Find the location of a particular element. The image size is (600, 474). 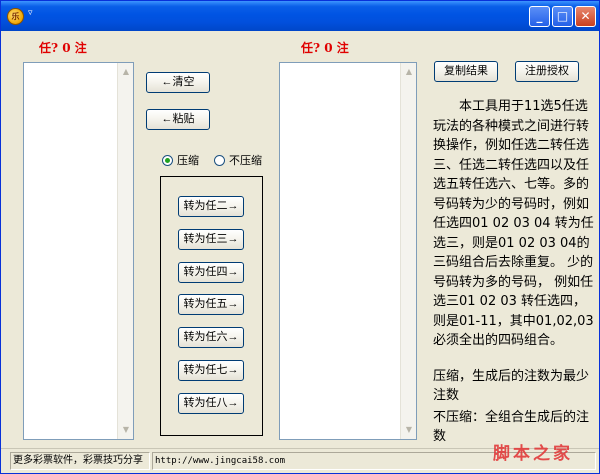

title-bar: 乐 ▿ _ □ ✕ is located at coordinates (300, 16).